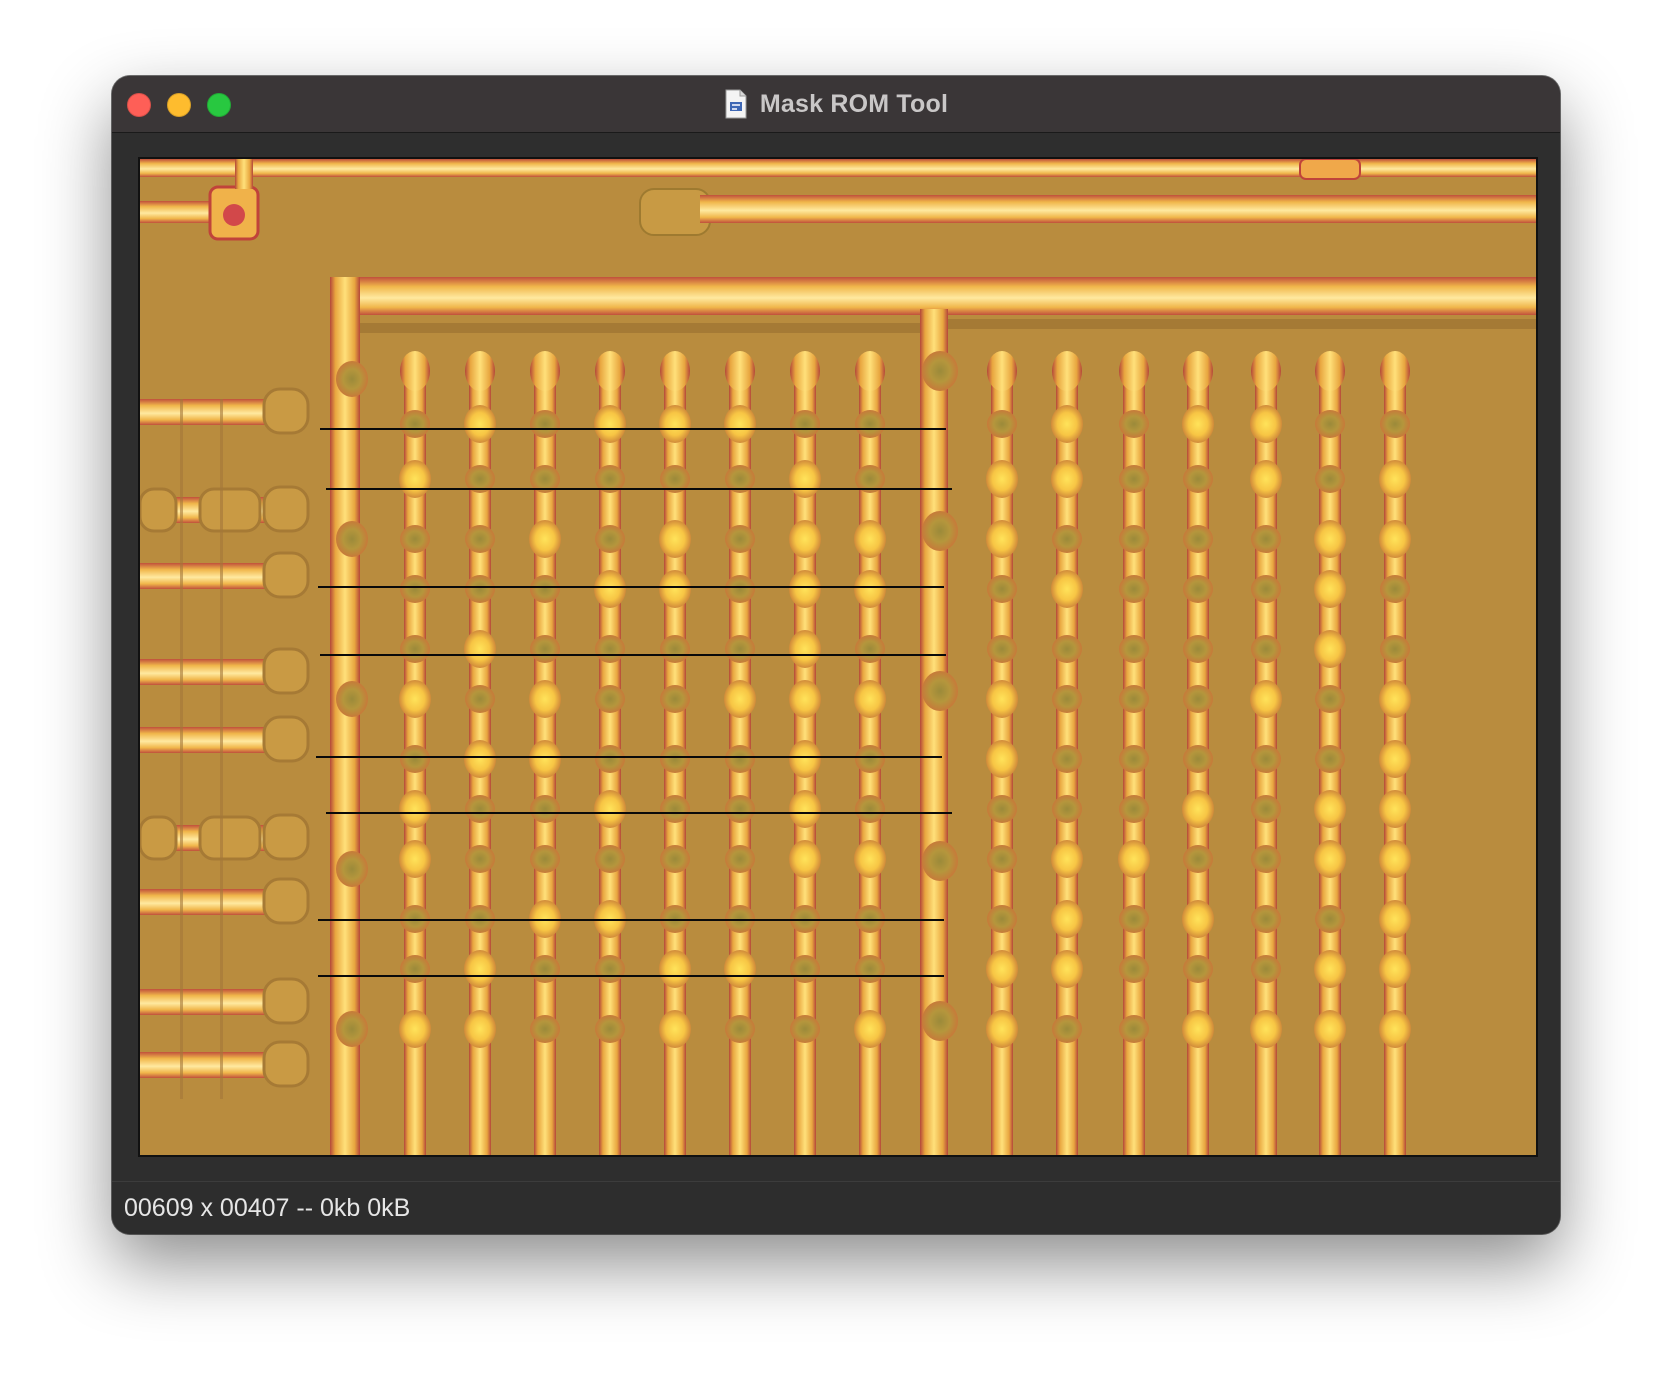 This screenshot has height=1380, width=1668. What do you see at coordinates (225, 743) in the screenshot?
I see `row-driver-traces` at bounding box center [225, 743].